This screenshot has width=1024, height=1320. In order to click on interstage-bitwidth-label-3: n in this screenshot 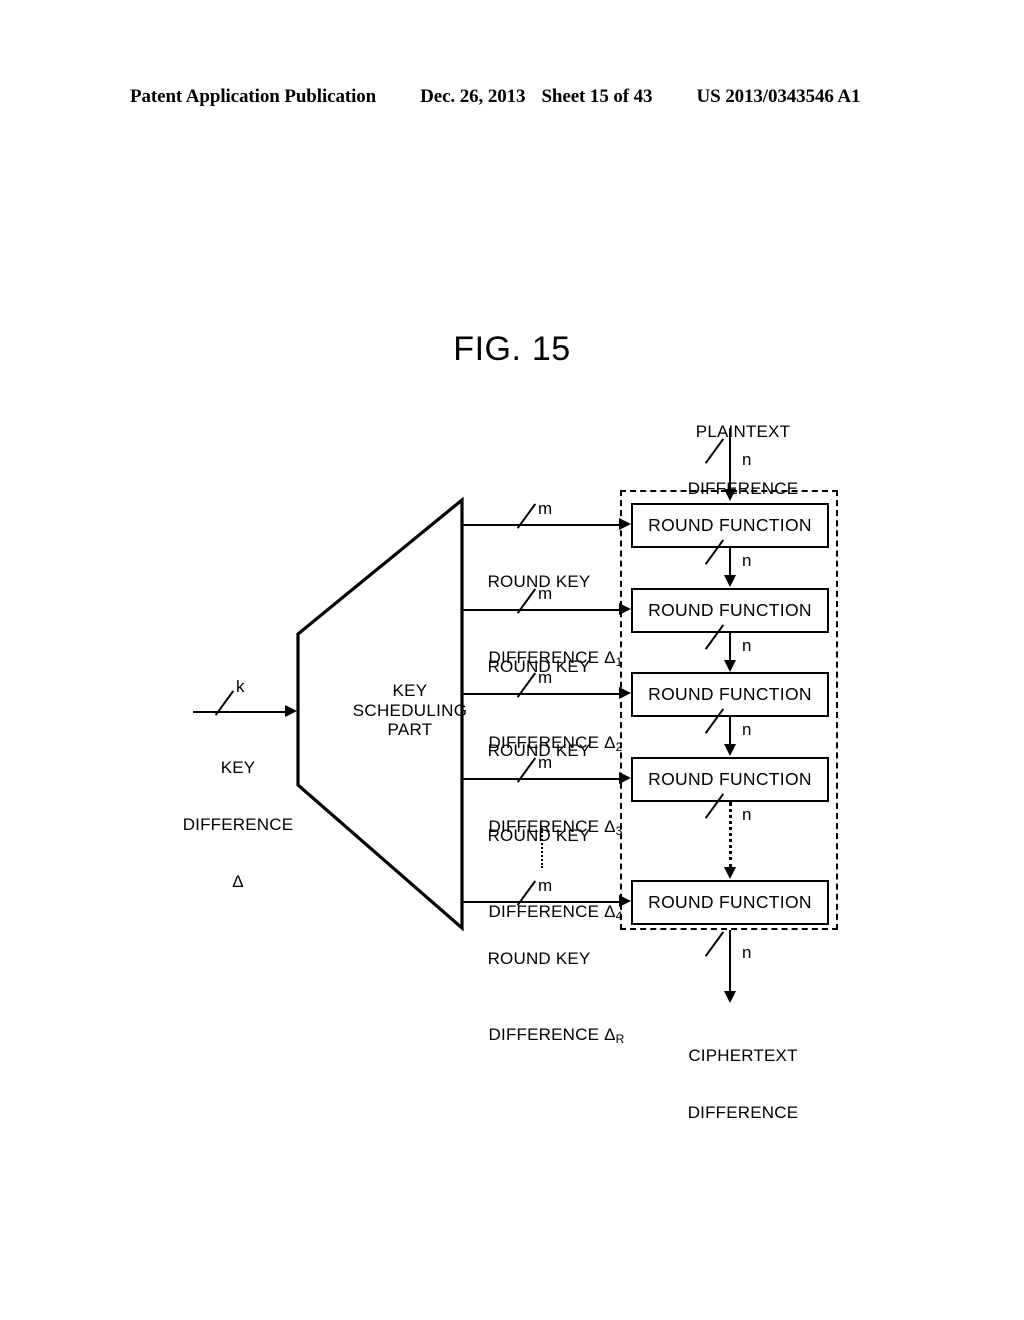, I will do `click(747, 729)`.